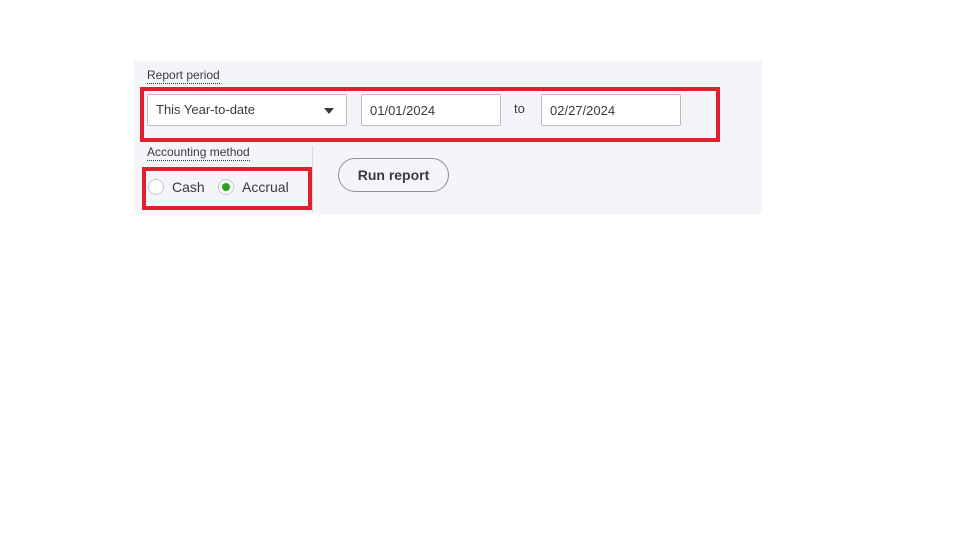  Describe the element at coordinates (198, 153) in the screenshot. I see `accounting-method-label: Accounting method` at that location.